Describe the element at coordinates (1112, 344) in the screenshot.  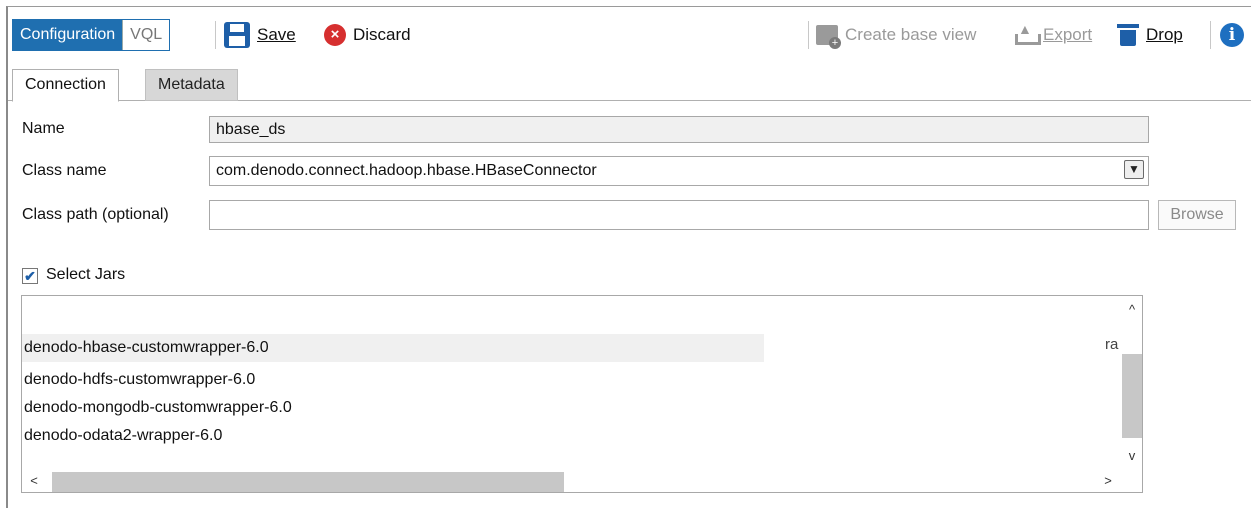
I see `truncated-text: ra` at that location.